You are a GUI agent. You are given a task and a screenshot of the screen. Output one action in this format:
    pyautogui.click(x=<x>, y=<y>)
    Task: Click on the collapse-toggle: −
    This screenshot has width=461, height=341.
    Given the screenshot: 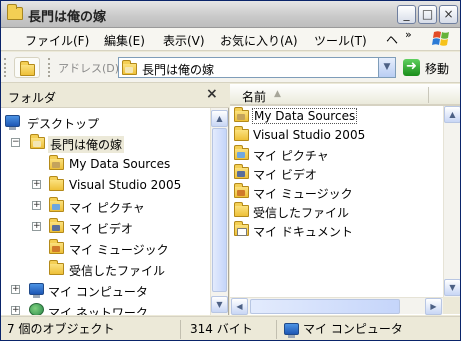 What is the action you would take?
    pyautogui.click(x=15, y=142)
    